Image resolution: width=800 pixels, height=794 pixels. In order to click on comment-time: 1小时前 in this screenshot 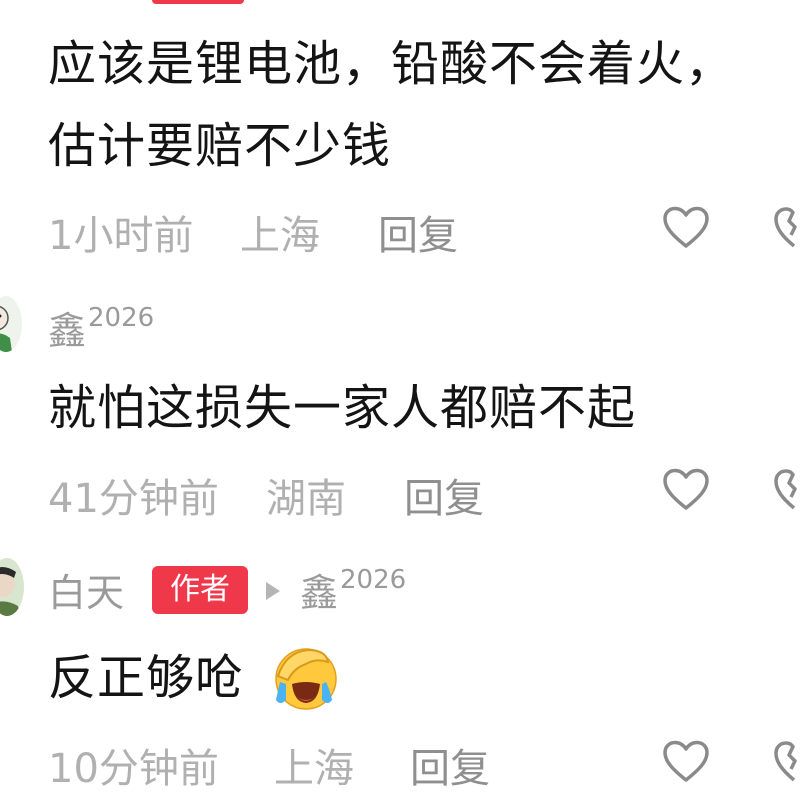, I will do `click(121, 236)`.